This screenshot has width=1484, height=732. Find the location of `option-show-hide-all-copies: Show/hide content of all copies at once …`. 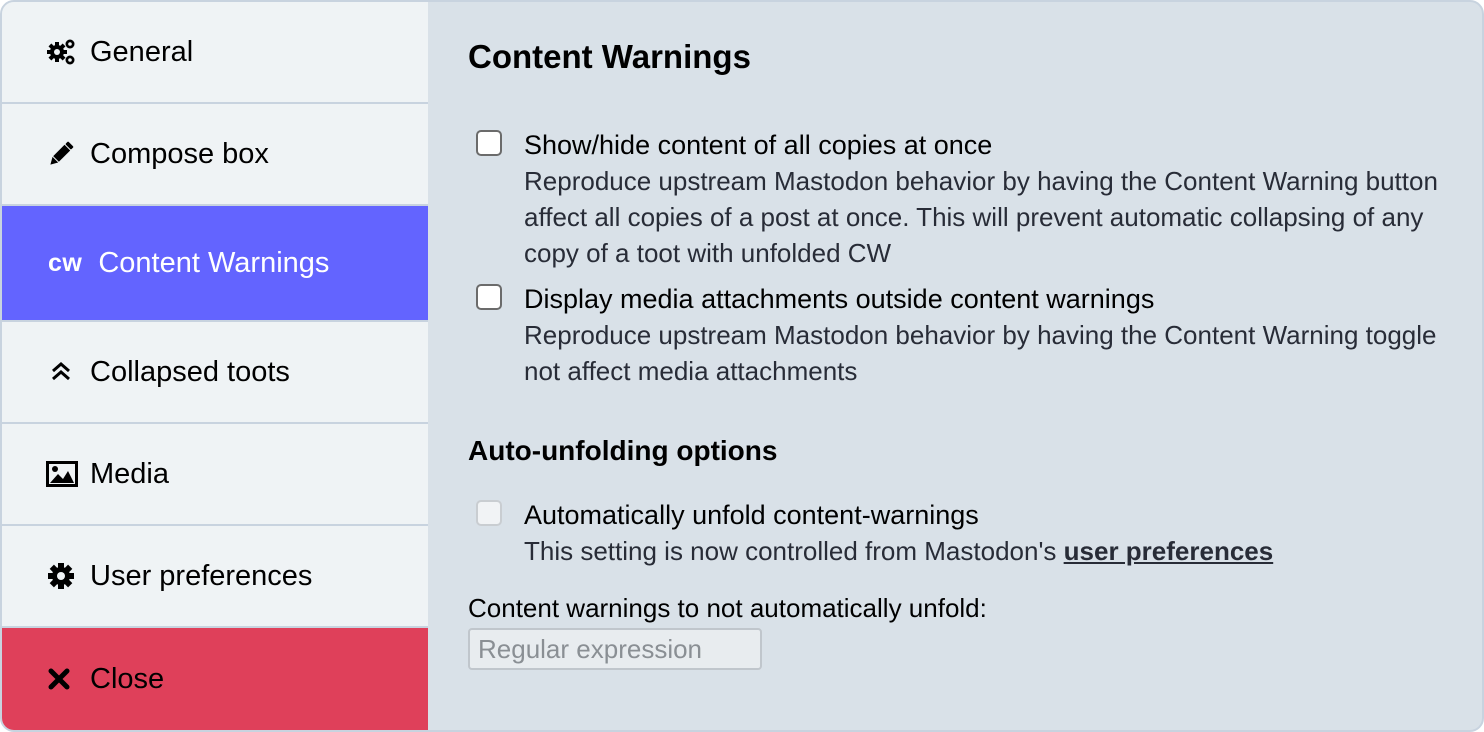

option-show-hide-all-copies: Show/hide content of all copies at once … is located at coordinates (955, 199).